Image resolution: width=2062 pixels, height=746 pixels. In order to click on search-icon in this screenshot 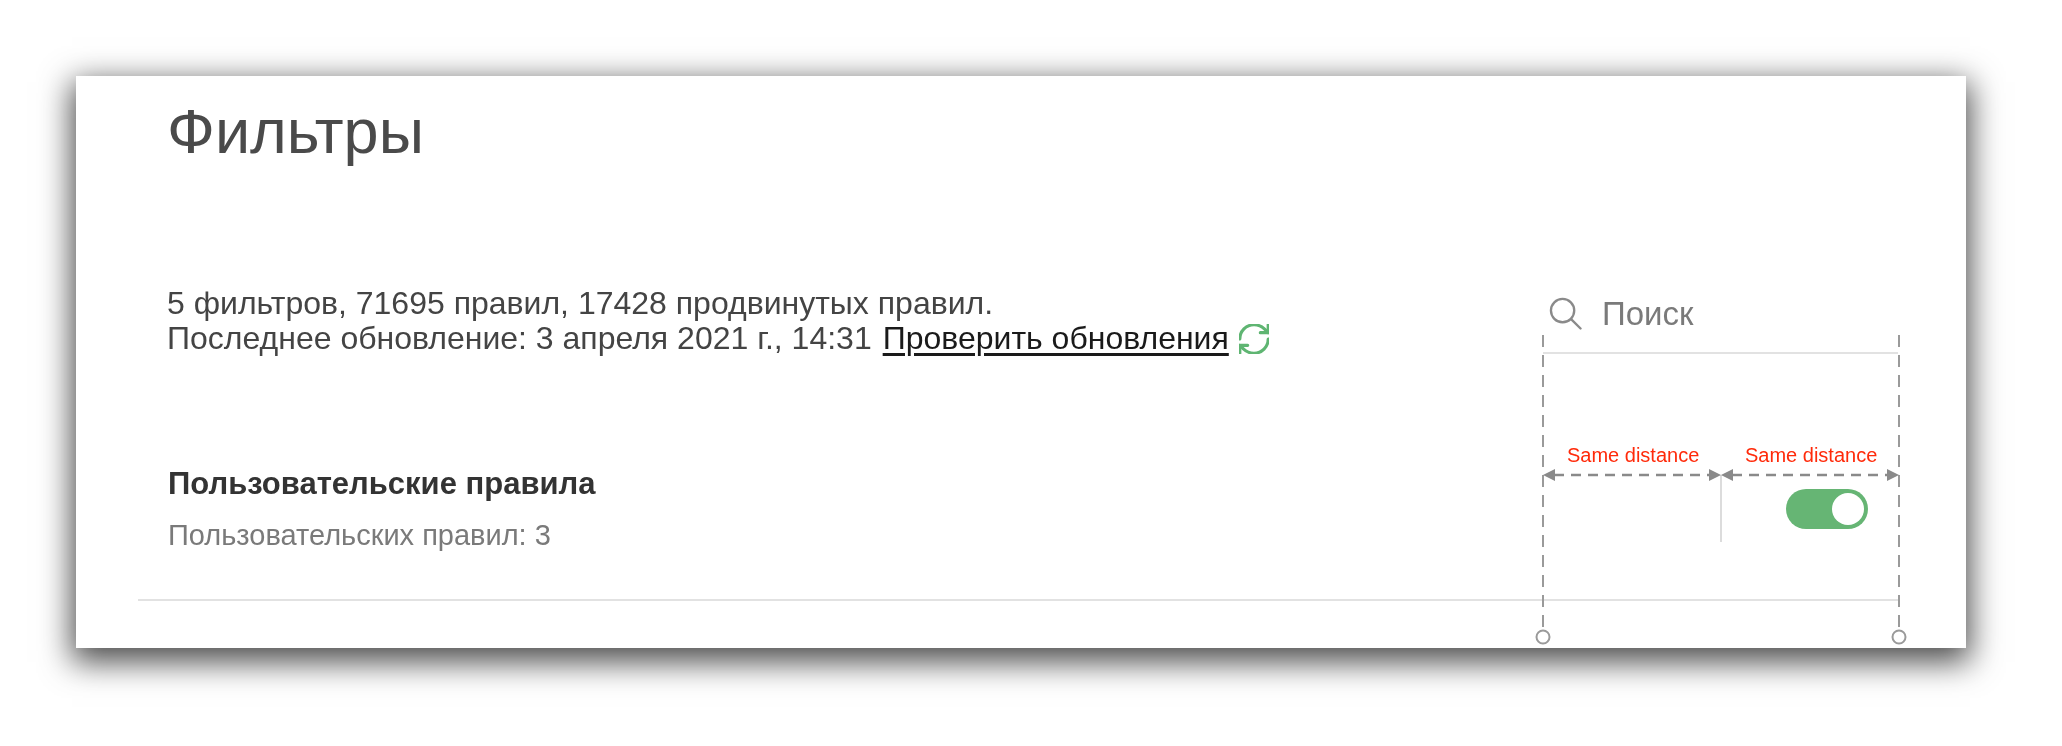, I will do `click(1565, 313)`.